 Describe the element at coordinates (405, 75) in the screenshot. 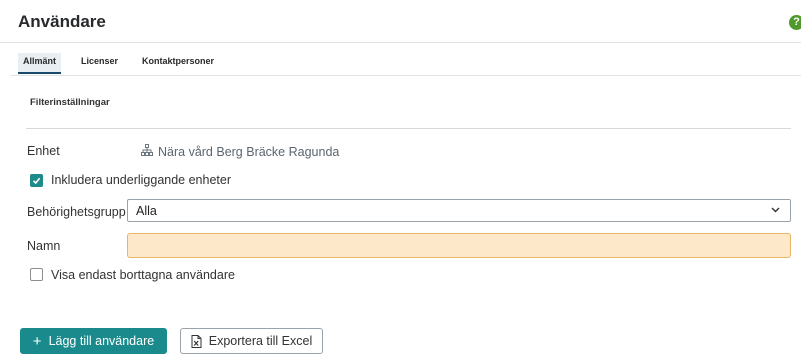

I see `tabs-divider` at that location.